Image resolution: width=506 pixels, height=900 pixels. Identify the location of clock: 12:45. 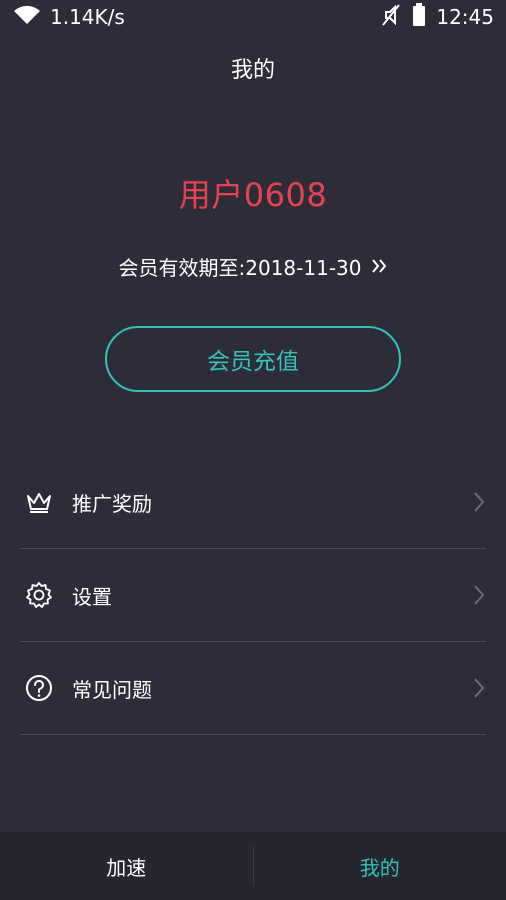
(465, 17).